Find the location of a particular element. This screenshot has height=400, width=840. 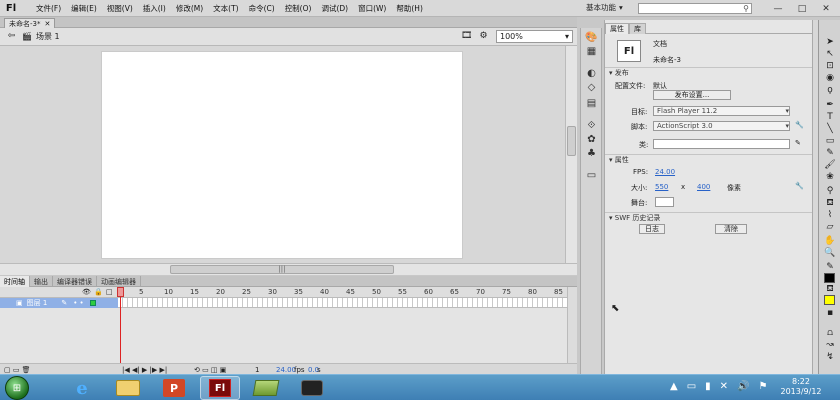

folder-icon is located at coordinates (266, 388).